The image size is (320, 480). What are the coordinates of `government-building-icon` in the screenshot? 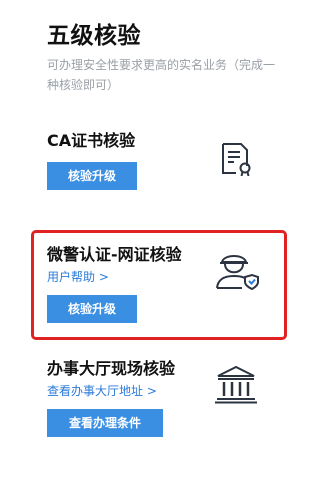 It's located at (236, 386).